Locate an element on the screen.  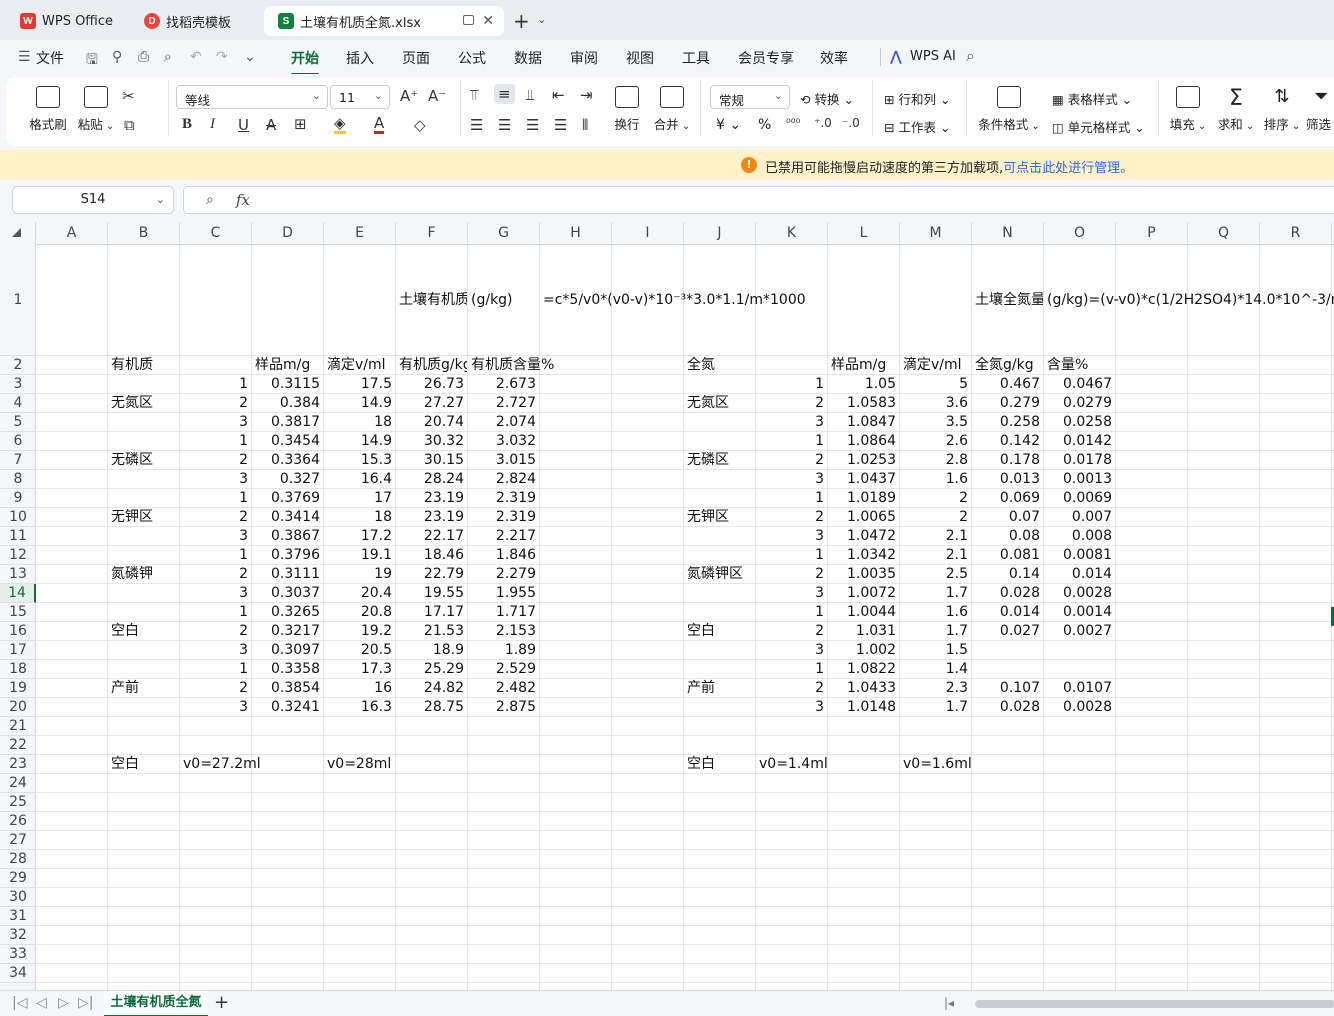
cell-l16: 1.031 is located at coordinates (863, 631).